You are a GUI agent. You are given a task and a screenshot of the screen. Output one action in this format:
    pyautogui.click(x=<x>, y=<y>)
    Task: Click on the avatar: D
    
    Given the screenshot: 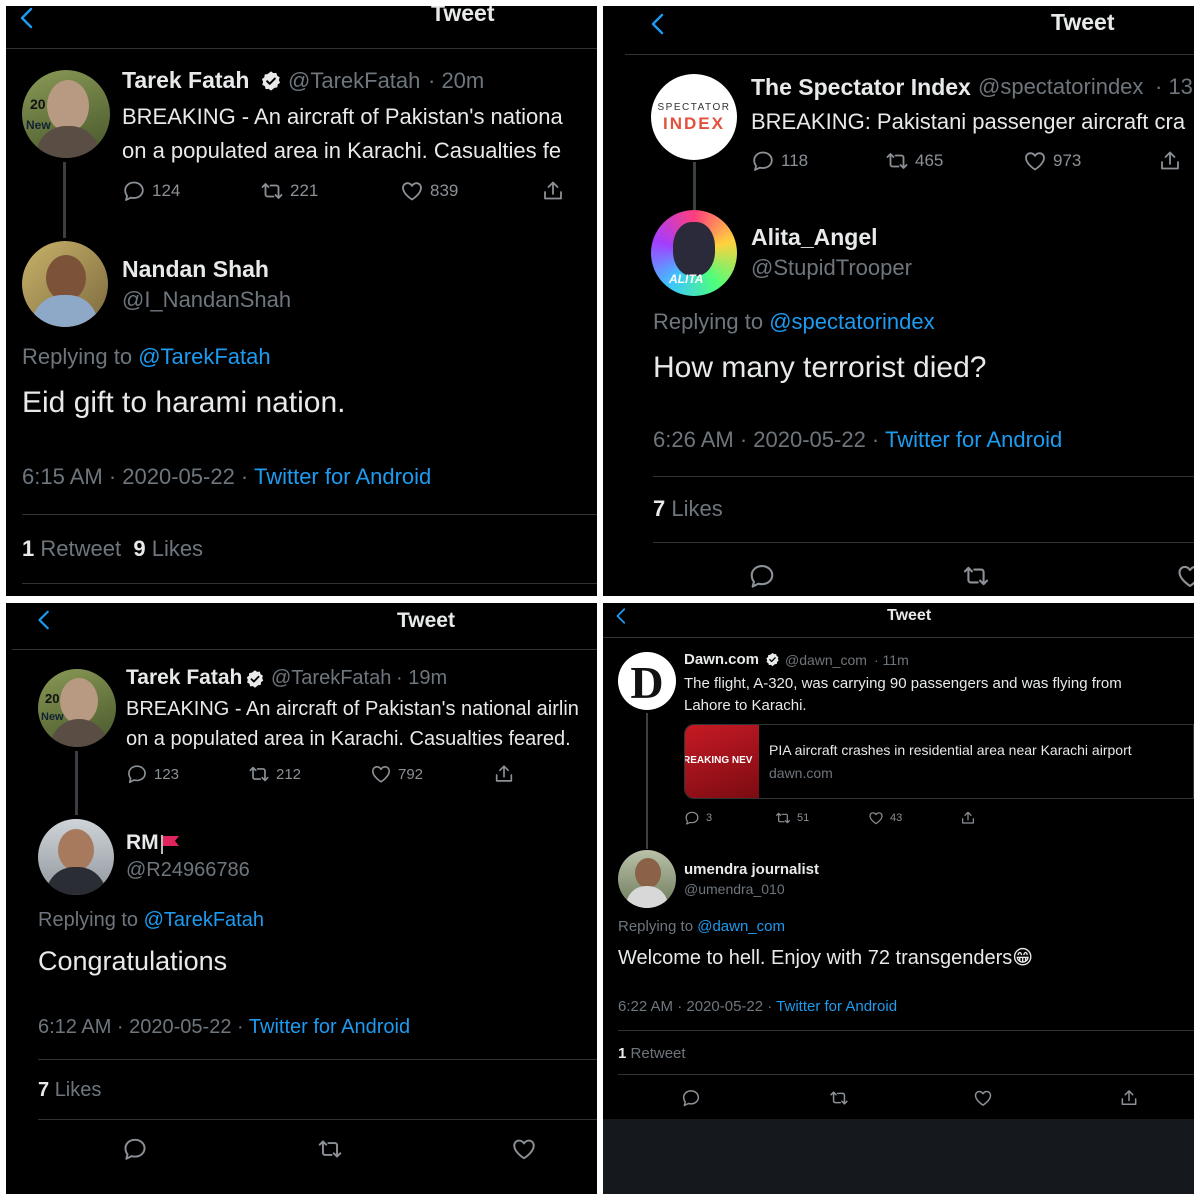 What is the action you would take?
    pyautogui.click(x=647, y=681)
    